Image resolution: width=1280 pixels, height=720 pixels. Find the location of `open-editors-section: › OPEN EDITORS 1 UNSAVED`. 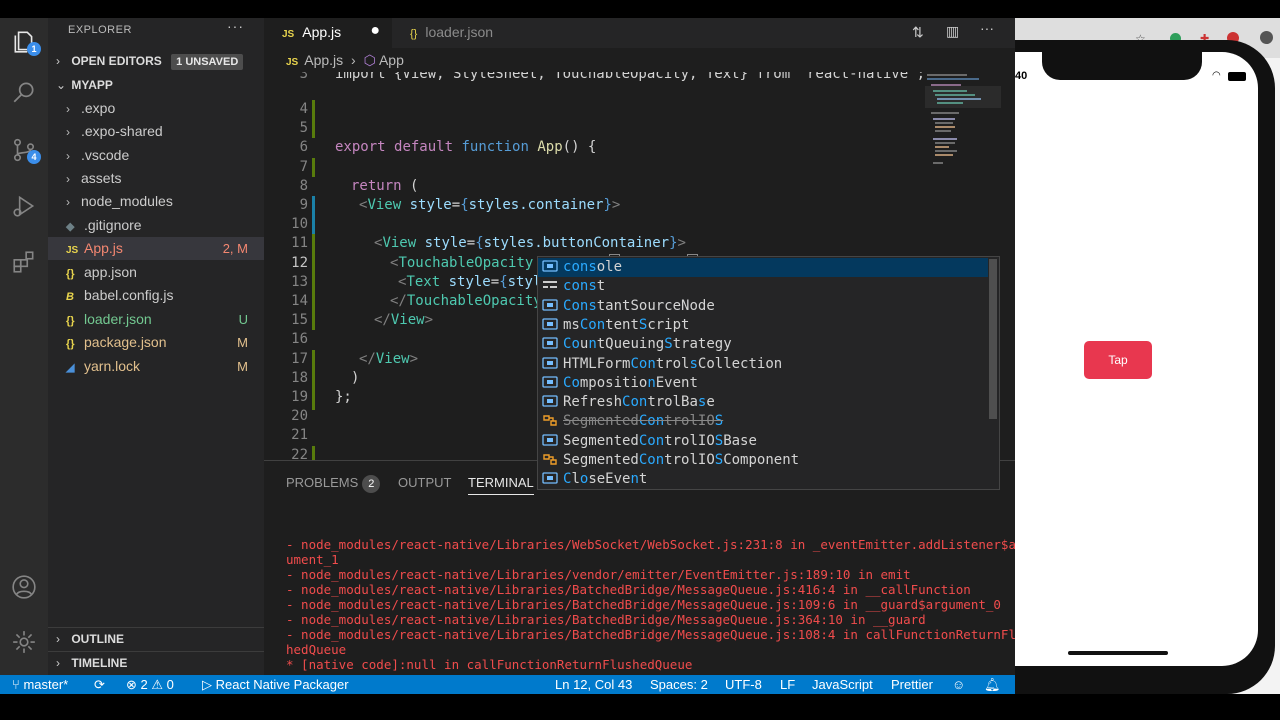

open-editors-section: › OPEN EDITORS 1 UNSAVED is located at coordinates (156, 61).